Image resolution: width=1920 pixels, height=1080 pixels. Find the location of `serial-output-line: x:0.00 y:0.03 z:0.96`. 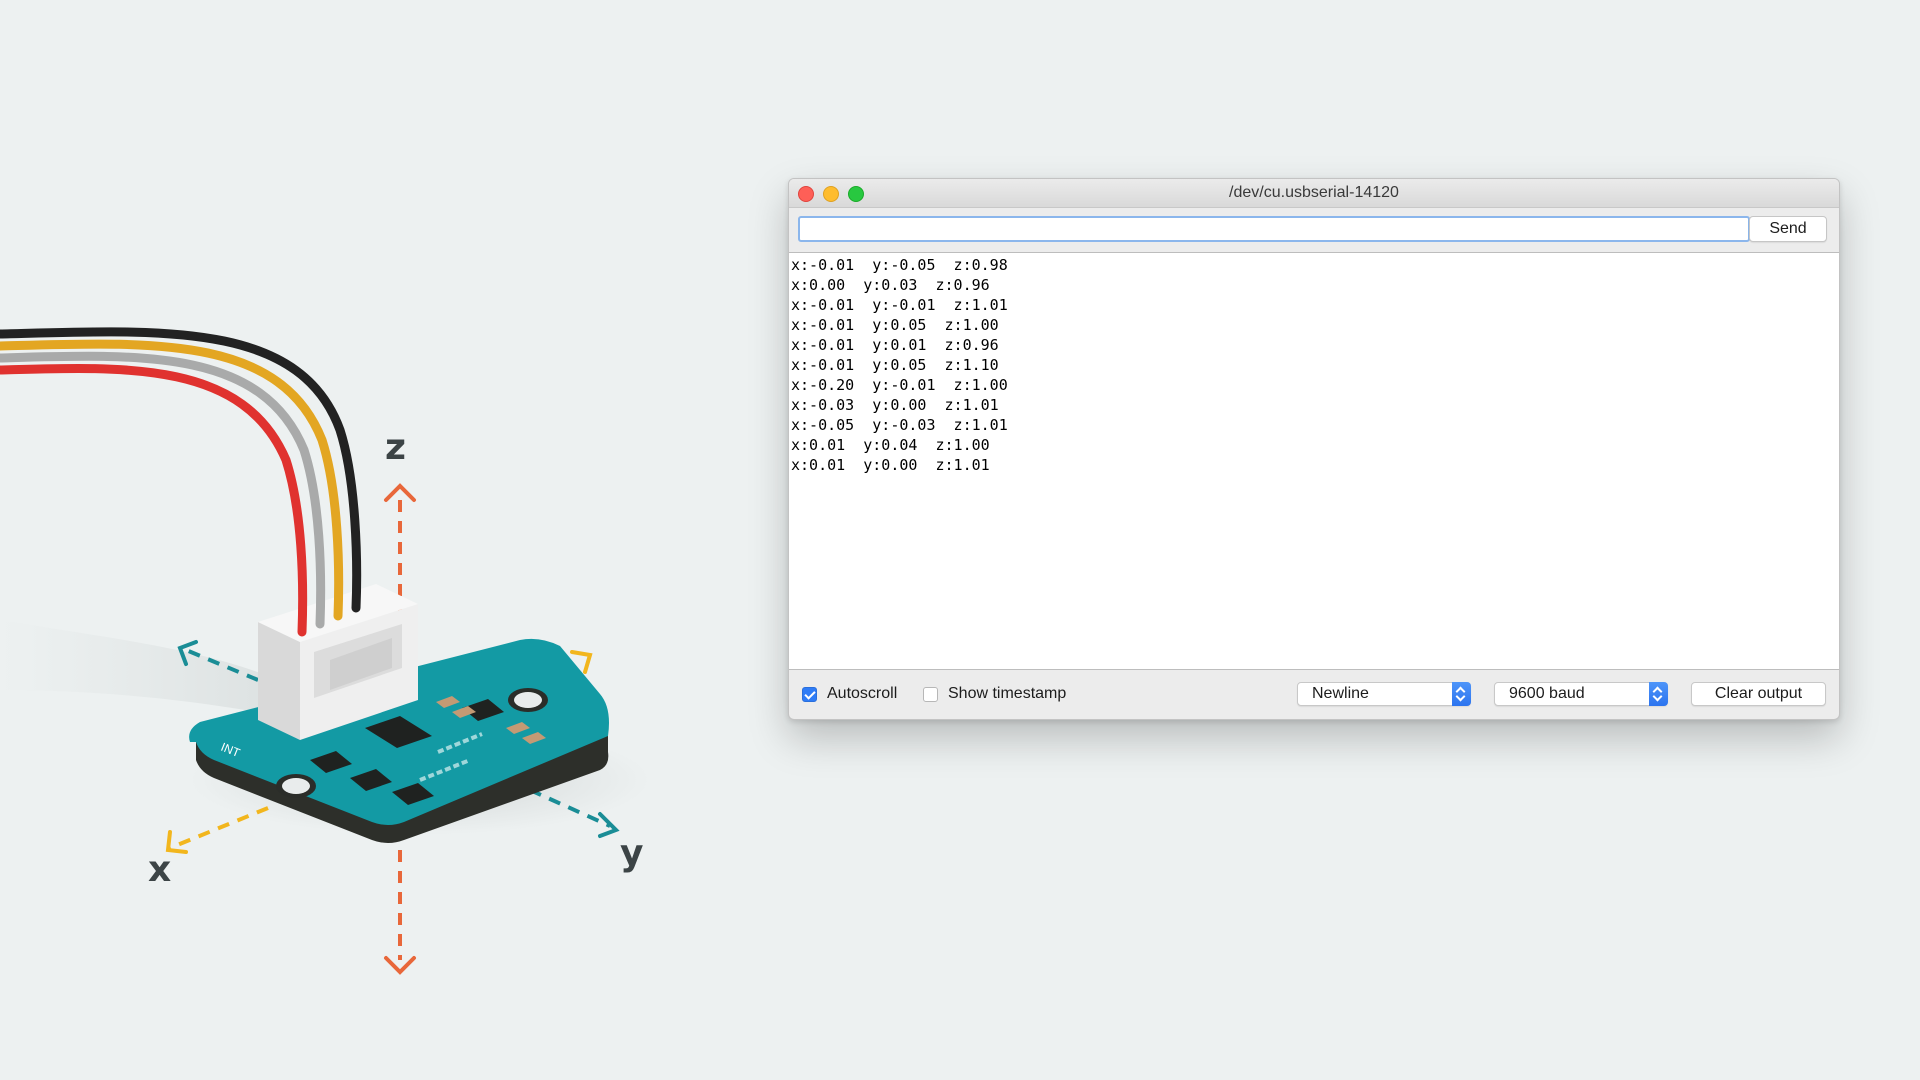

serial-output-line: x:0.00 y:0.03 z:0.96 is located at coordinates (890, 285).